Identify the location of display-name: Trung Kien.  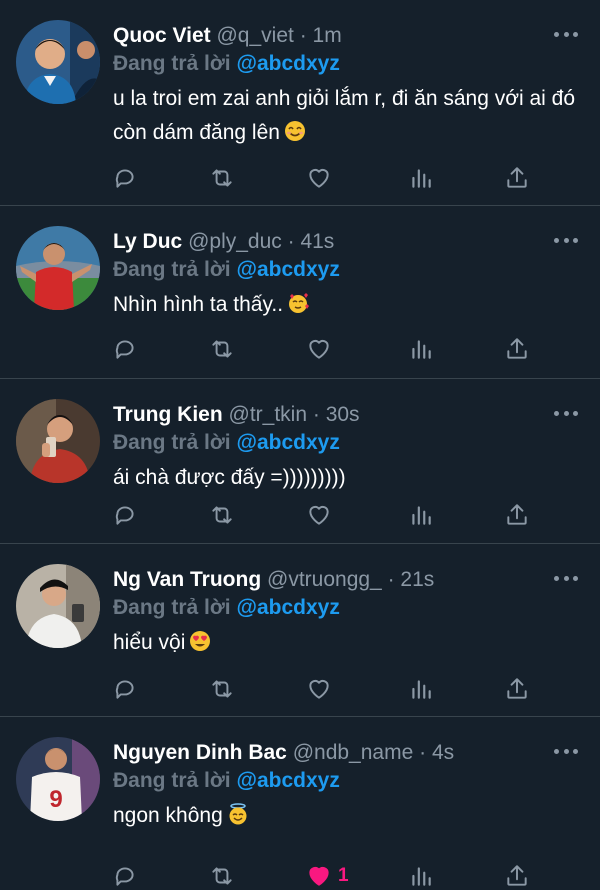
(168, 414).